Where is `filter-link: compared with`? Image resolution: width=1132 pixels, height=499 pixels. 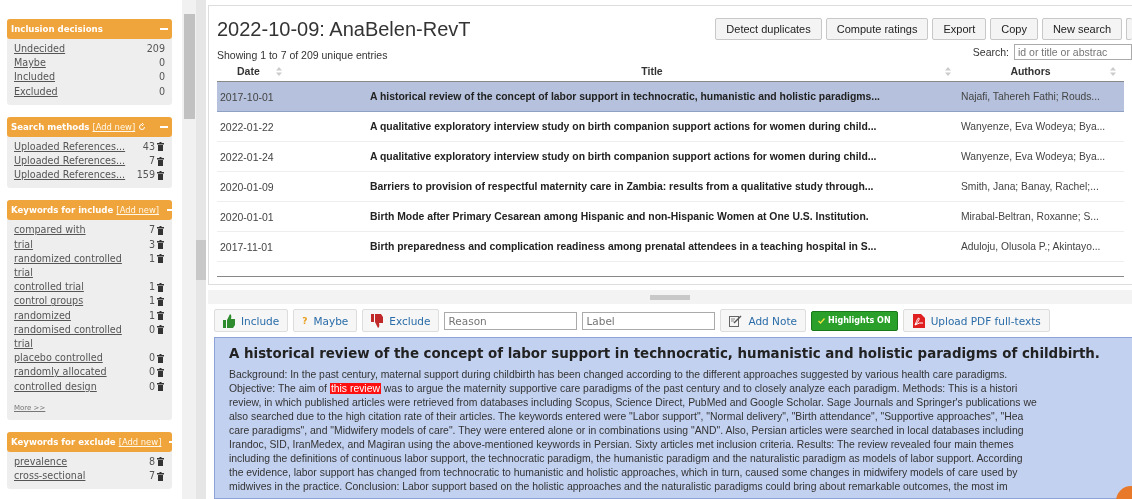
filter-link: compared with is located at coordinates (75, 230).